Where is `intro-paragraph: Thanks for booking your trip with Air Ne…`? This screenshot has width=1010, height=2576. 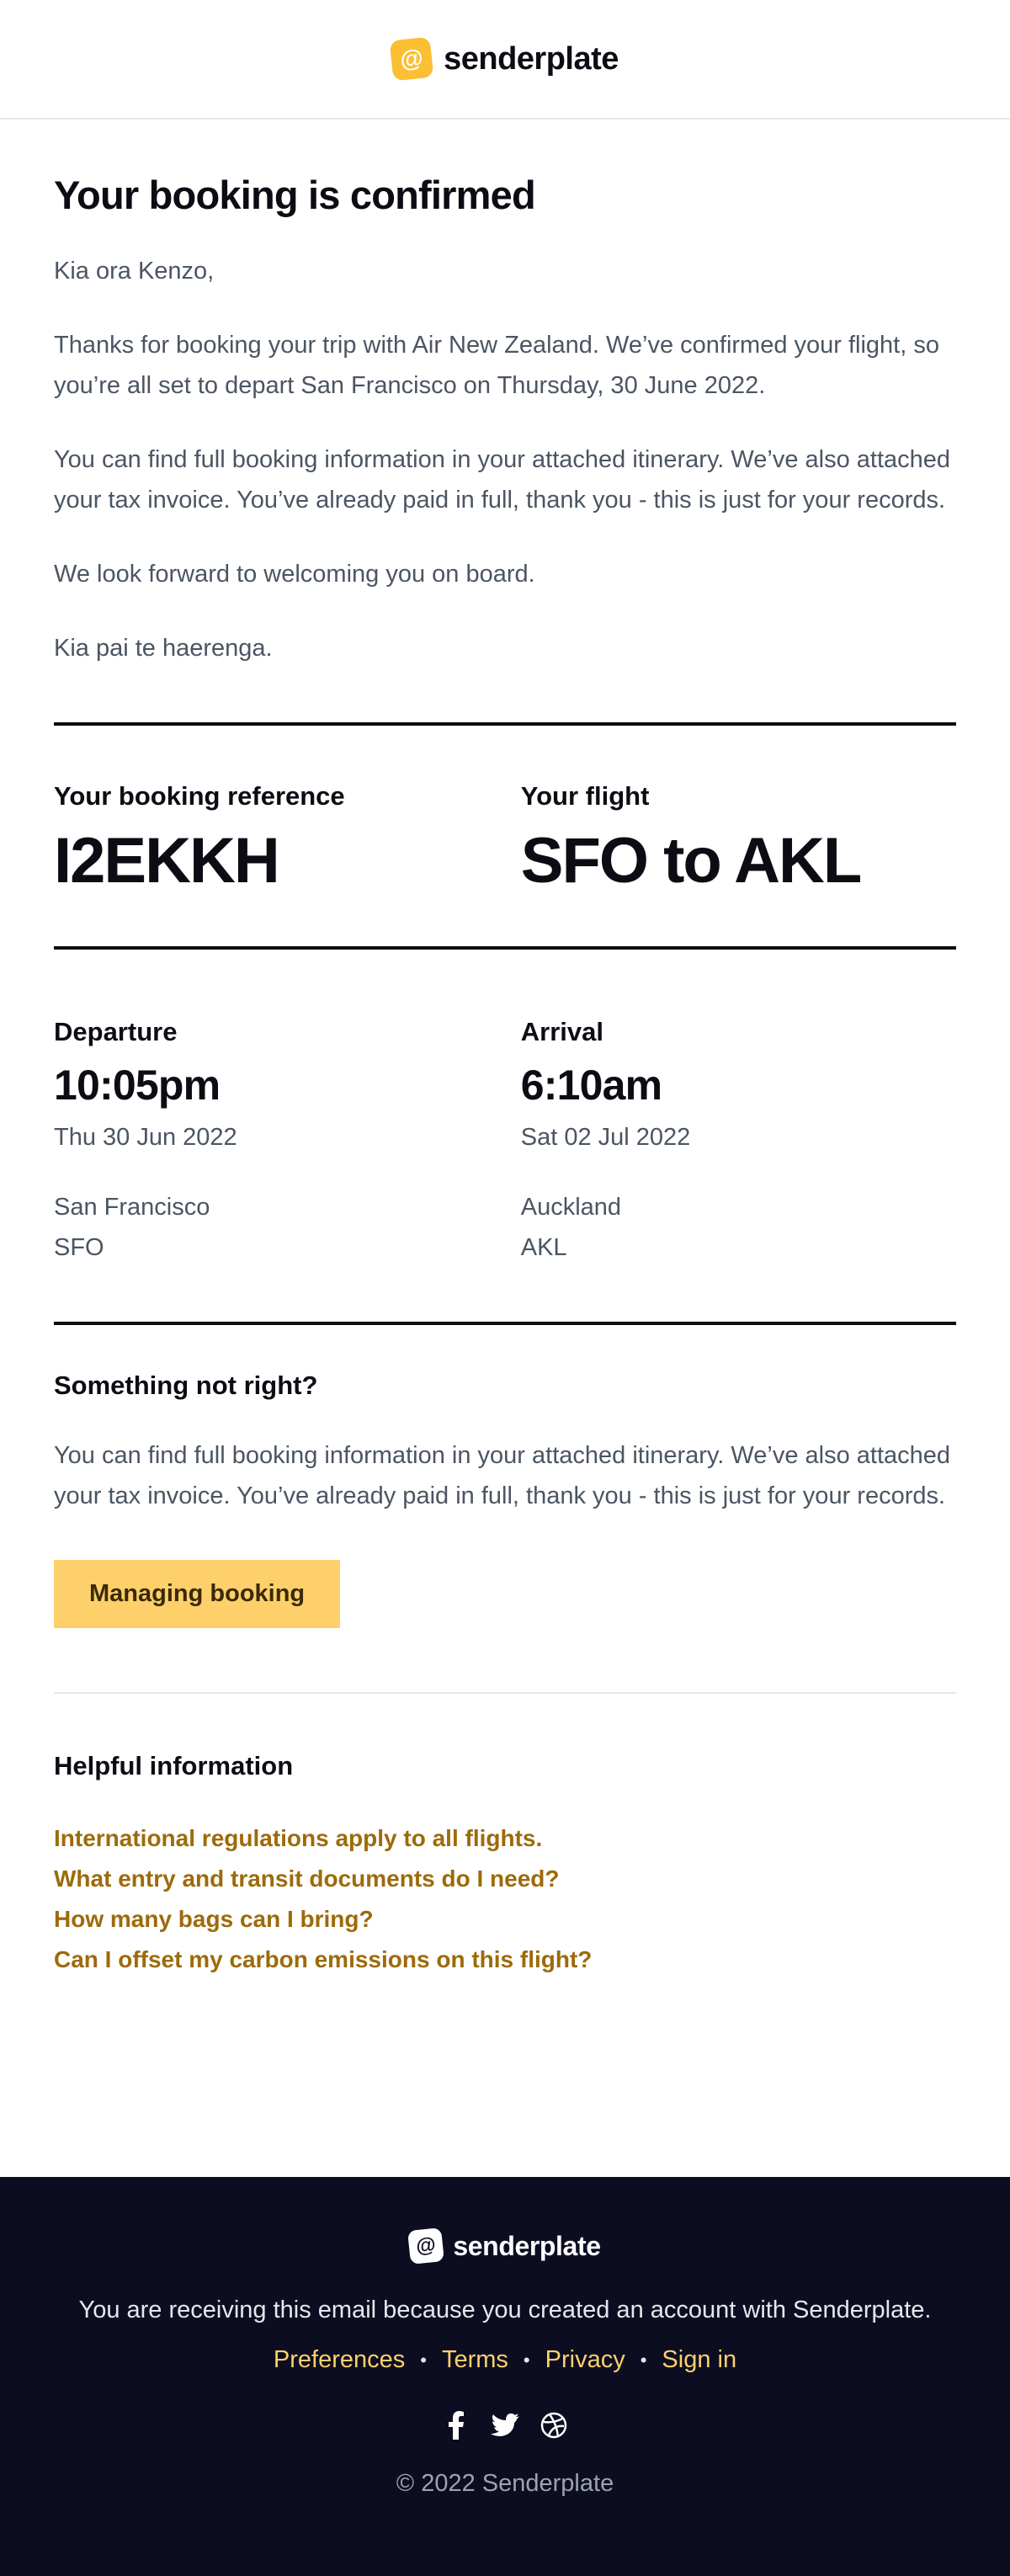 intro-paragraph: Thanks for booking your trip with Air Ne… is located at coordinates (496, 366).